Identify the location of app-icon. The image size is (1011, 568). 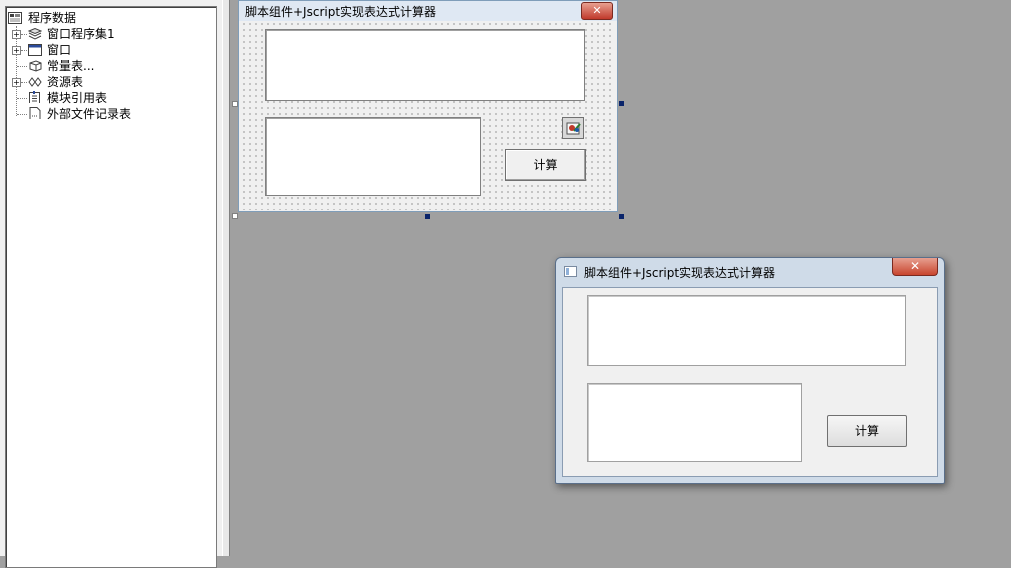
(570, 271).